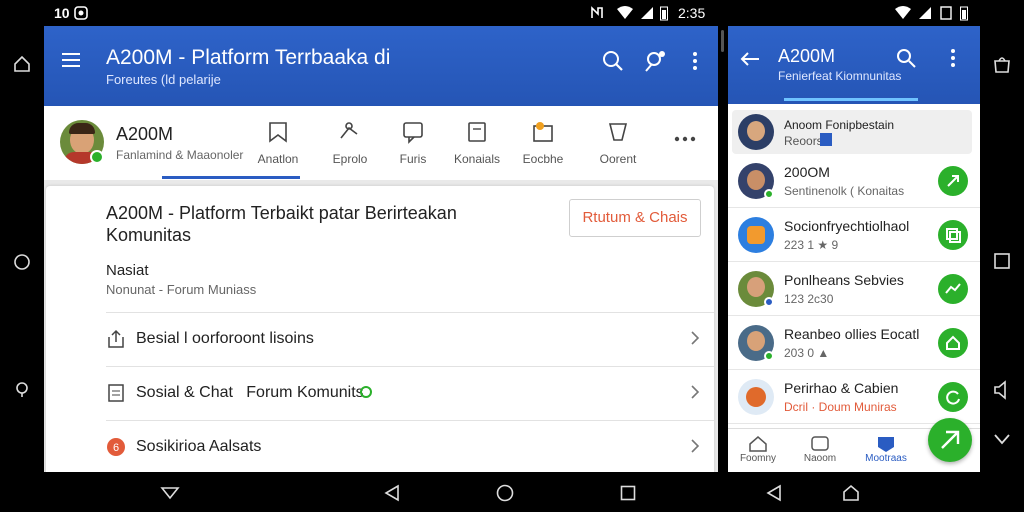 The height and width of the screenshot is (512, 1024). What do you see at coordinates (410, 448) in the screenshot?
I see `list-item: 6 Sosikirioa Aalsats` at bounding box center [410, 448].